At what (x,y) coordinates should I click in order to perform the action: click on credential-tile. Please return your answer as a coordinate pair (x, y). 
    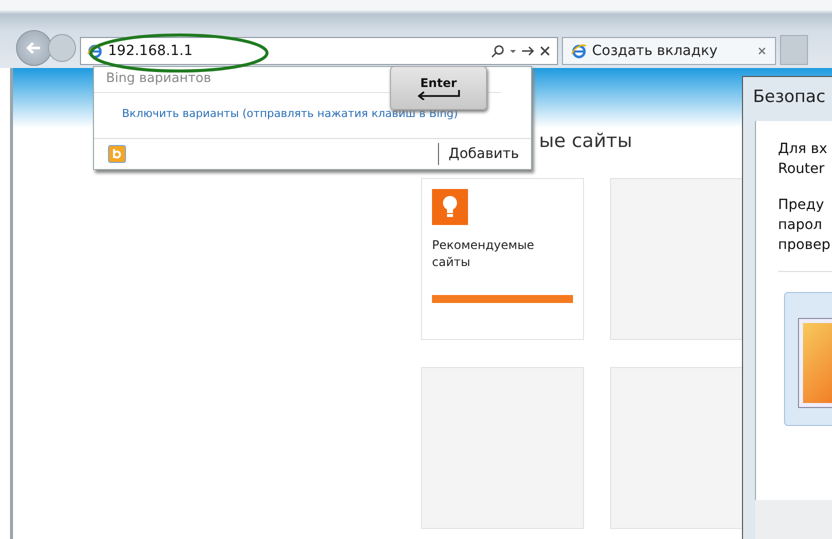
    Looking at the image, I should click on (808, 359).